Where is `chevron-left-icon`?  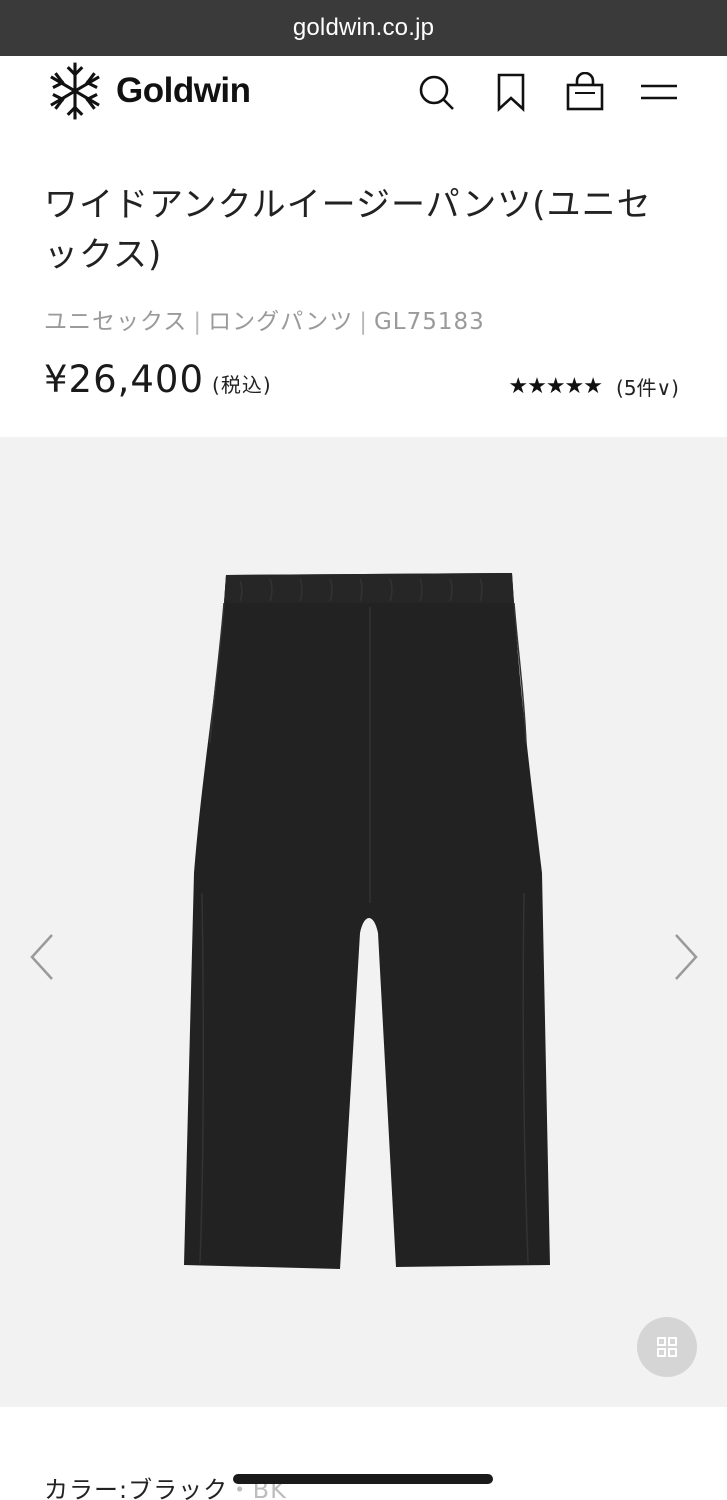
chevron-left-icon is located at coordinates (41, 957).